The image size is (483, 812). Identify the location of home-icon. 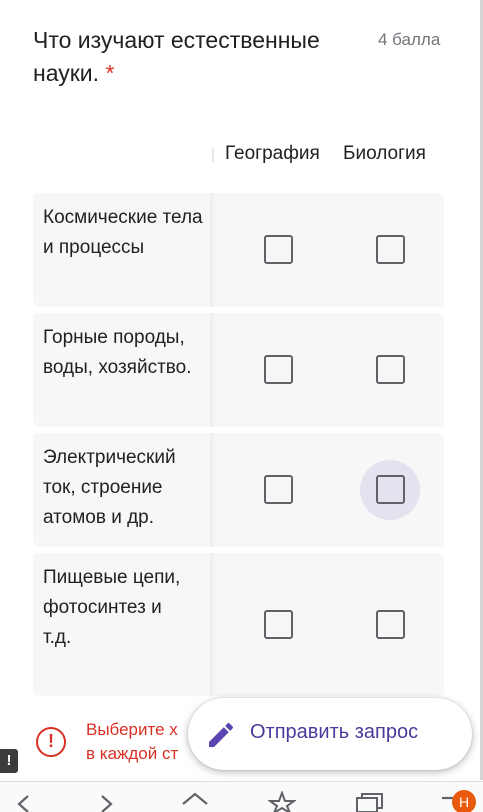
(195, 802).